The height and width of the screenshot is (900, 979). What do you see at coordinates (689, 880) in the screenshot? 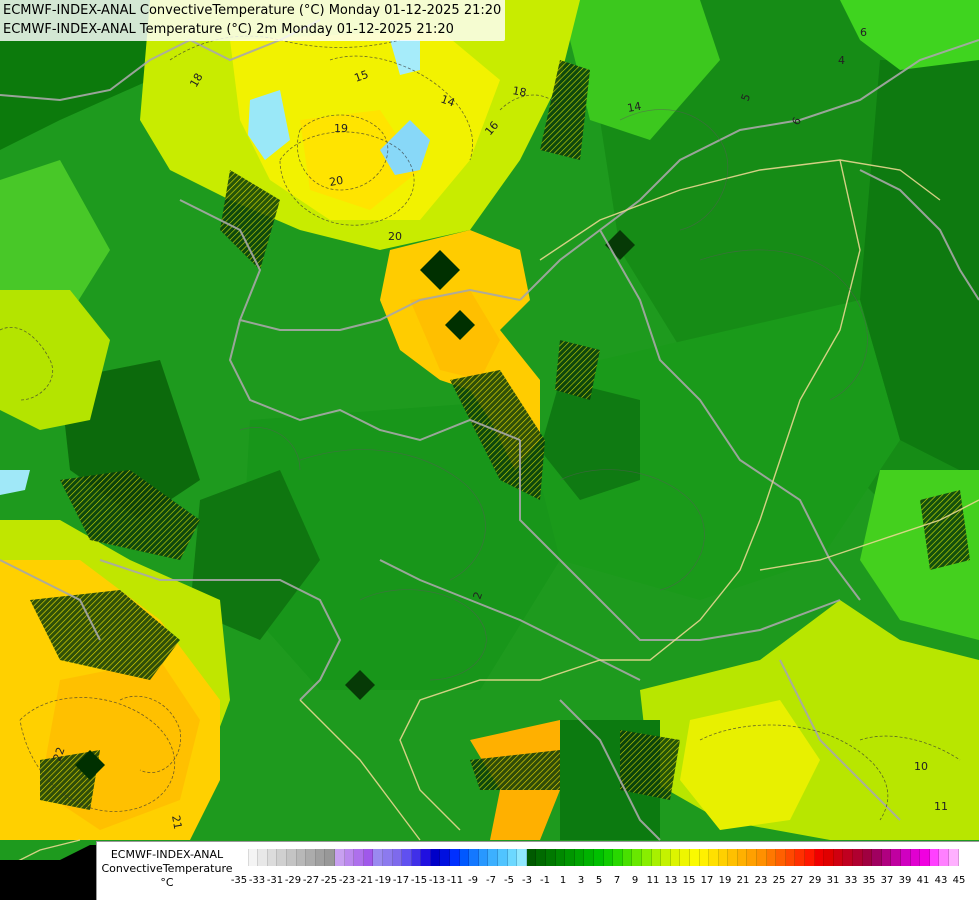
I see `legend-label: 15` at bounding box center [689, 880].